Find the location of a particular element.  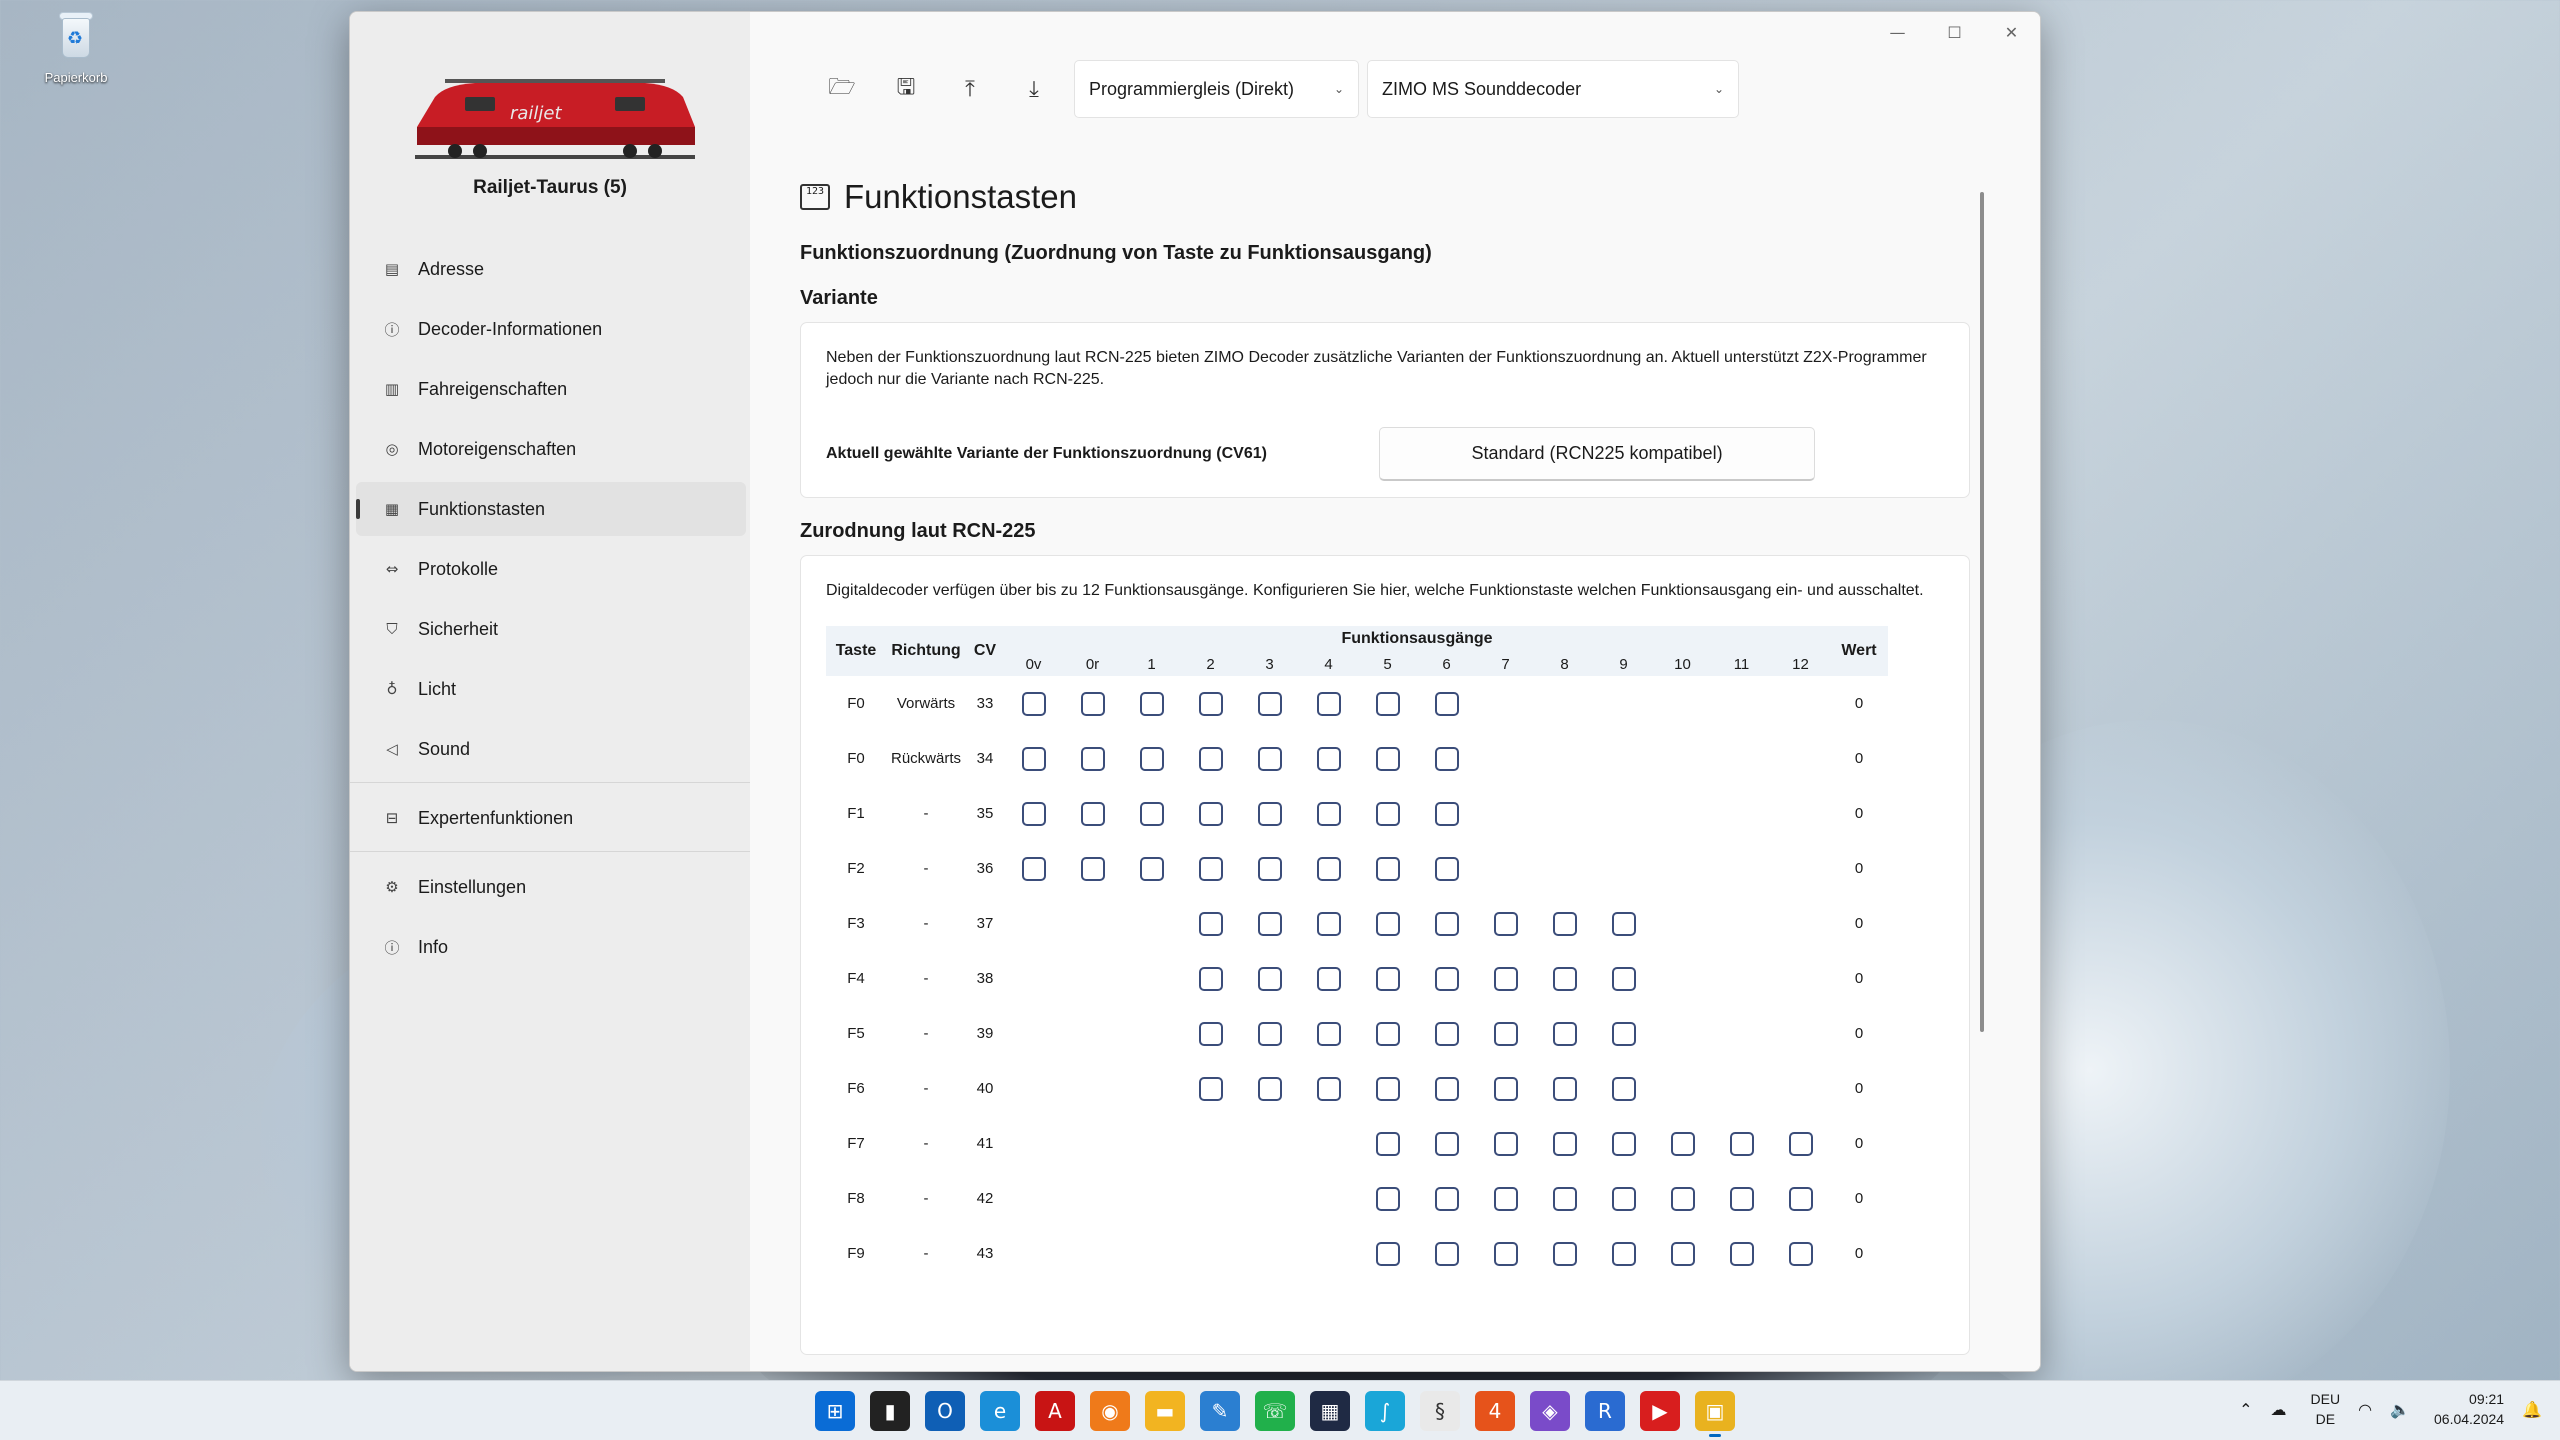

clock: 09:21 06.04.2024 is located at coordinates (2469, 1409).